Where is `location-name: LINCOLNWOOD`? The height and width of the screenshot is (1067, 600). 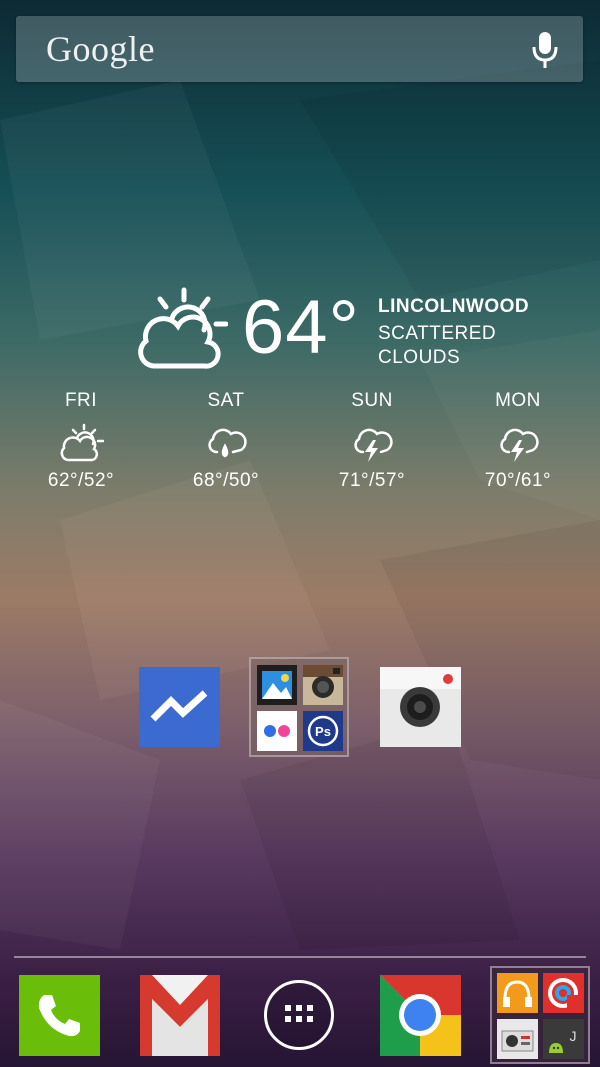
location-name: LINCOLNWOOD is located at coordinates (454, 306).